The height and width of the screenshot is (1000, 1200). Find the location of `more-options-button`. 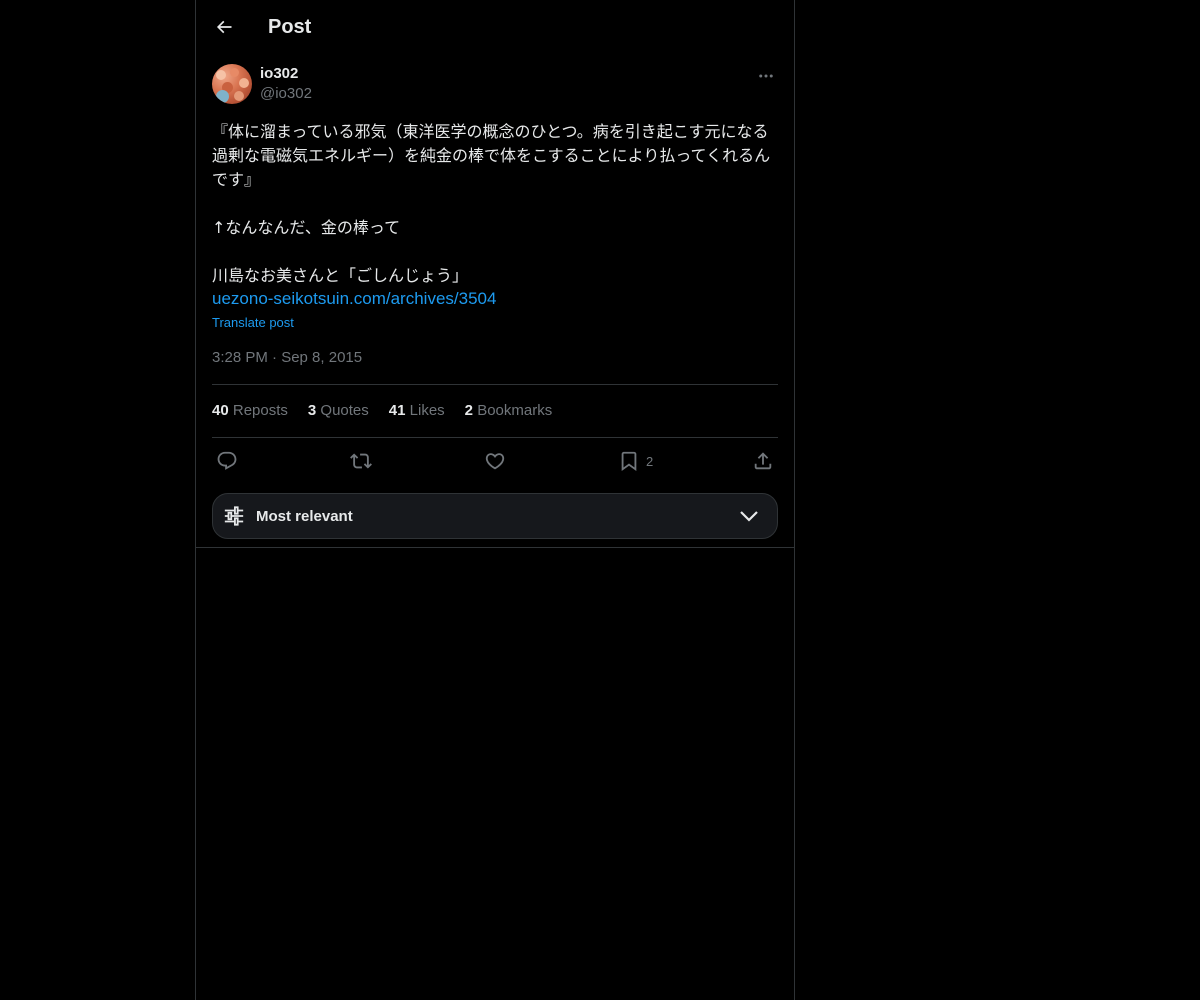

more-options-button is located at coordinates (766, 76).